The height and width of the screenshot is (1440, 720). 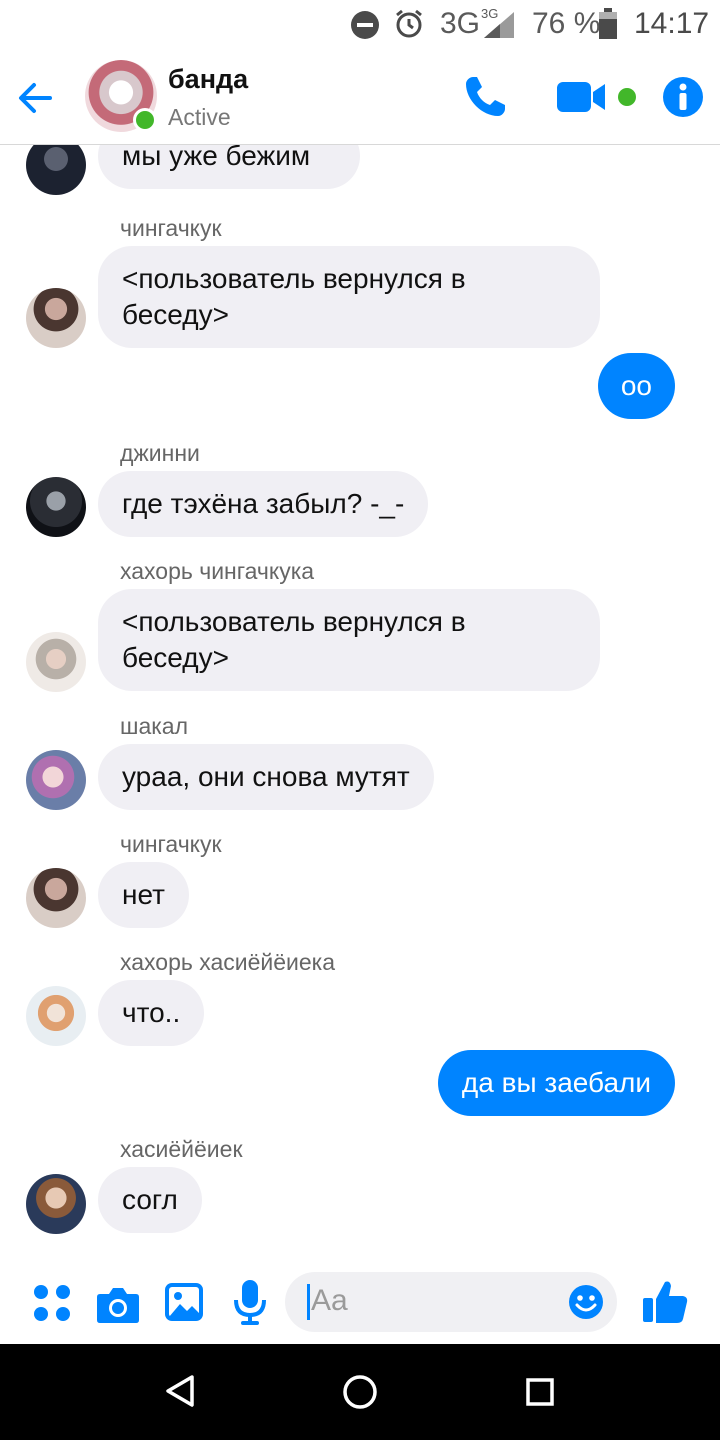 I want to click on message-bubble: нет, so click(x=143, y=895).